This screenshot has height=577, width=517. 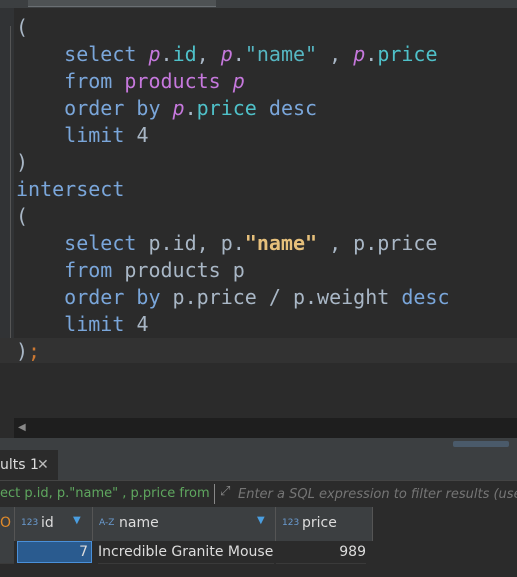 What do you see at coordinates (266, 189) in the screenshot?
I see `code-line: intersect` at bounding box center [266, 189].